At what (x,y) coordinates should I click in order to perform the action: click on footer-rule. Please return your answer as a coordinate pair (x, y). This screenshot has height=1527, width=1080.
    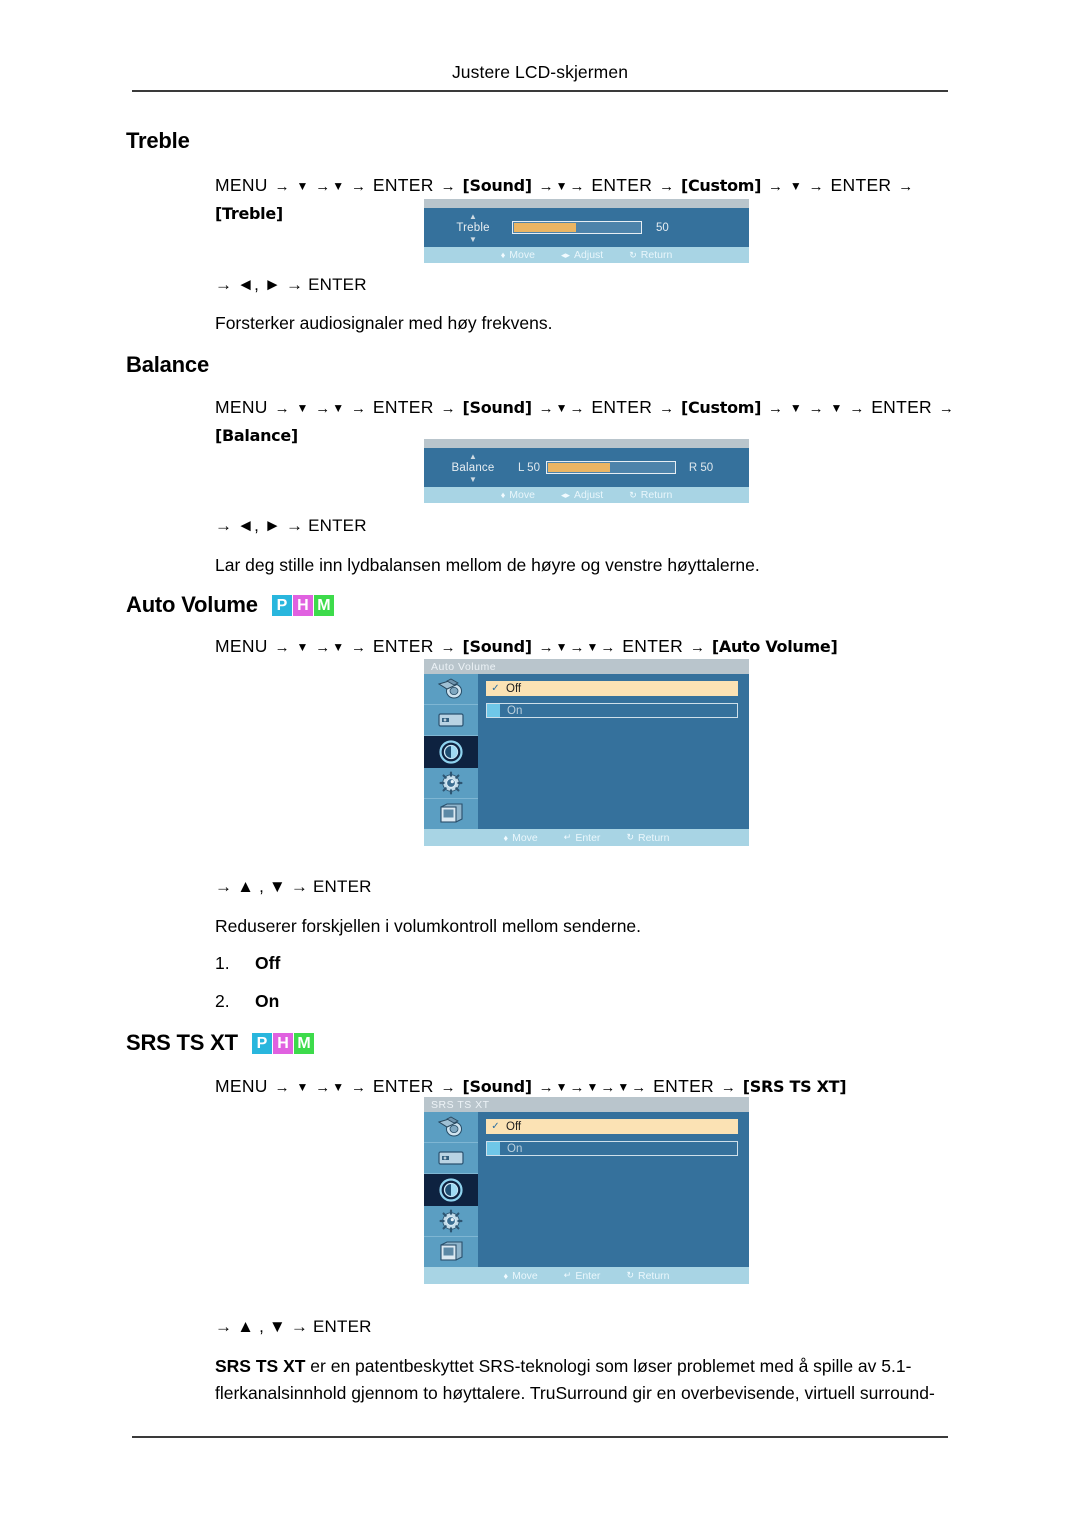
    Looking at the image, I should click on (540, 1437).